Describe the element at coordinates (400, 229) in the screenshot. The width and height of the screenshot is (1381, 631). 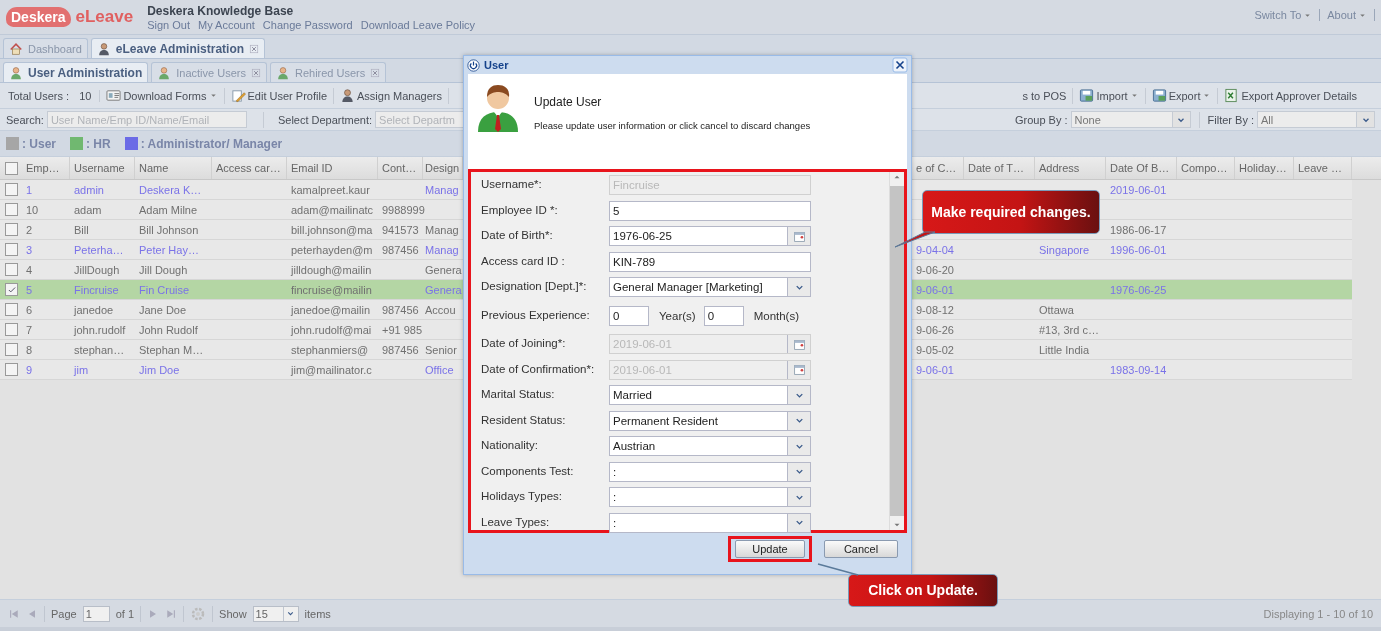
I see `table-cell-text: 941573` at that location.